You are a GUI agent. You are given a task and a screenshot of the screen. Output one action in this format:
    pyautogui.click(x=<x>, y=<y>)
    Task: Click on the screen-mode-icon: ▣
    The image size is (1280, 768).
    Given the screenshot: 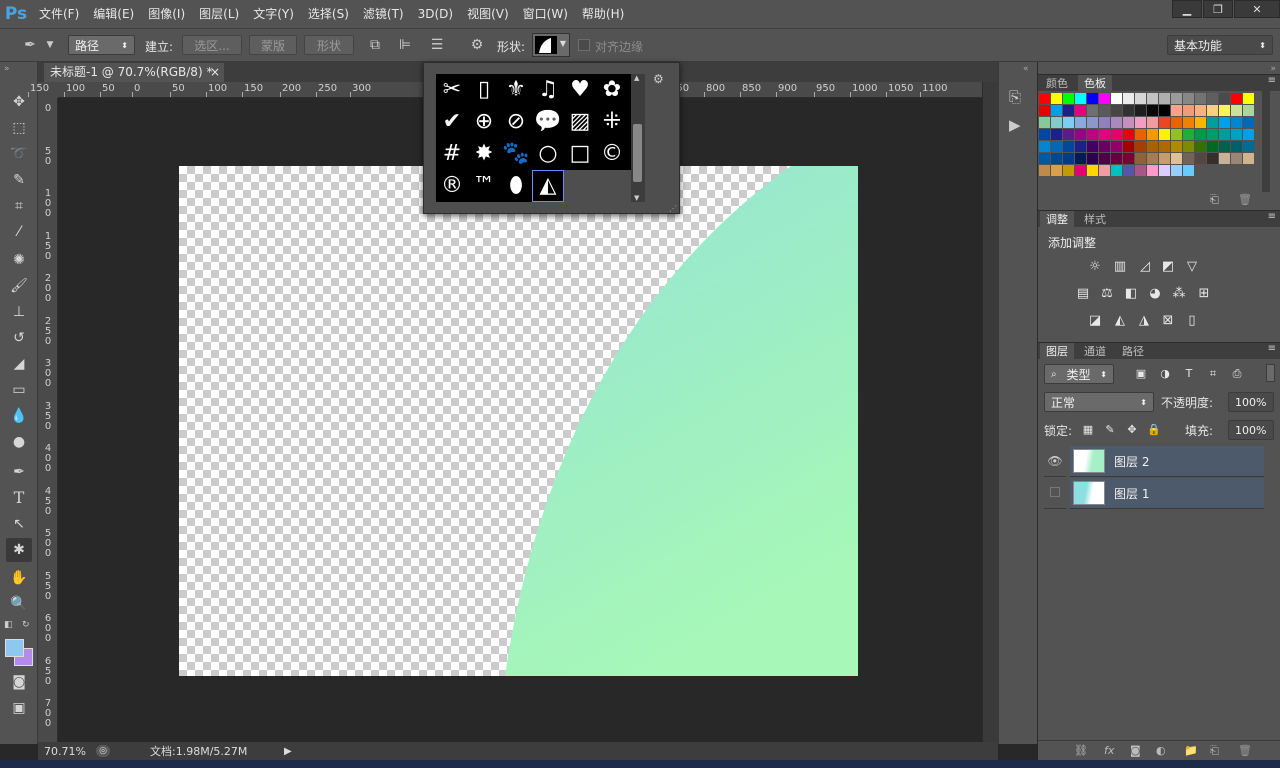 What is the action you would take?
    pyautogui.click(x=19, y=708)
    